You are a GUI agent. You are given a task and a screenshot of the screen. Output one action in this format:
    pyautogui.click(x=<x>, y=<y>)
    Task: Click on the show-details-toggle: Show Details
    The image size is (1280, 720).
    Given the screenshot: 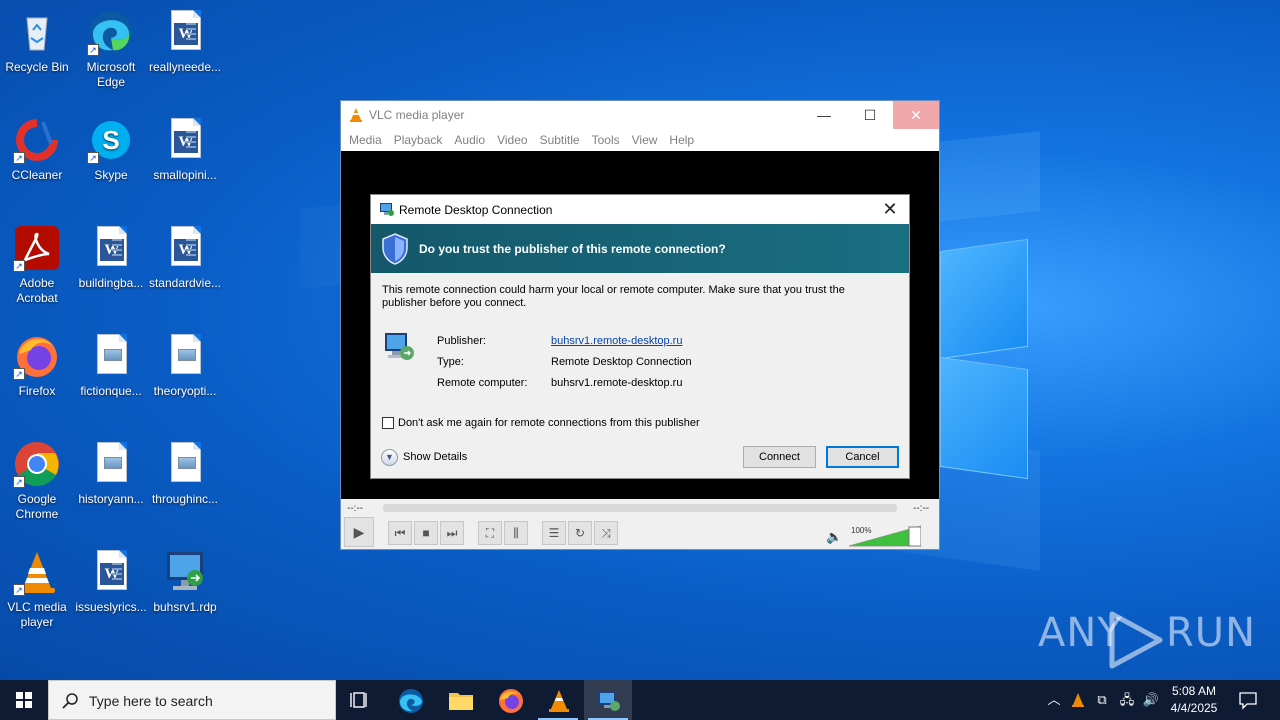 What is the action you would take?
    pyautogui.click(x=435, y=457)
    